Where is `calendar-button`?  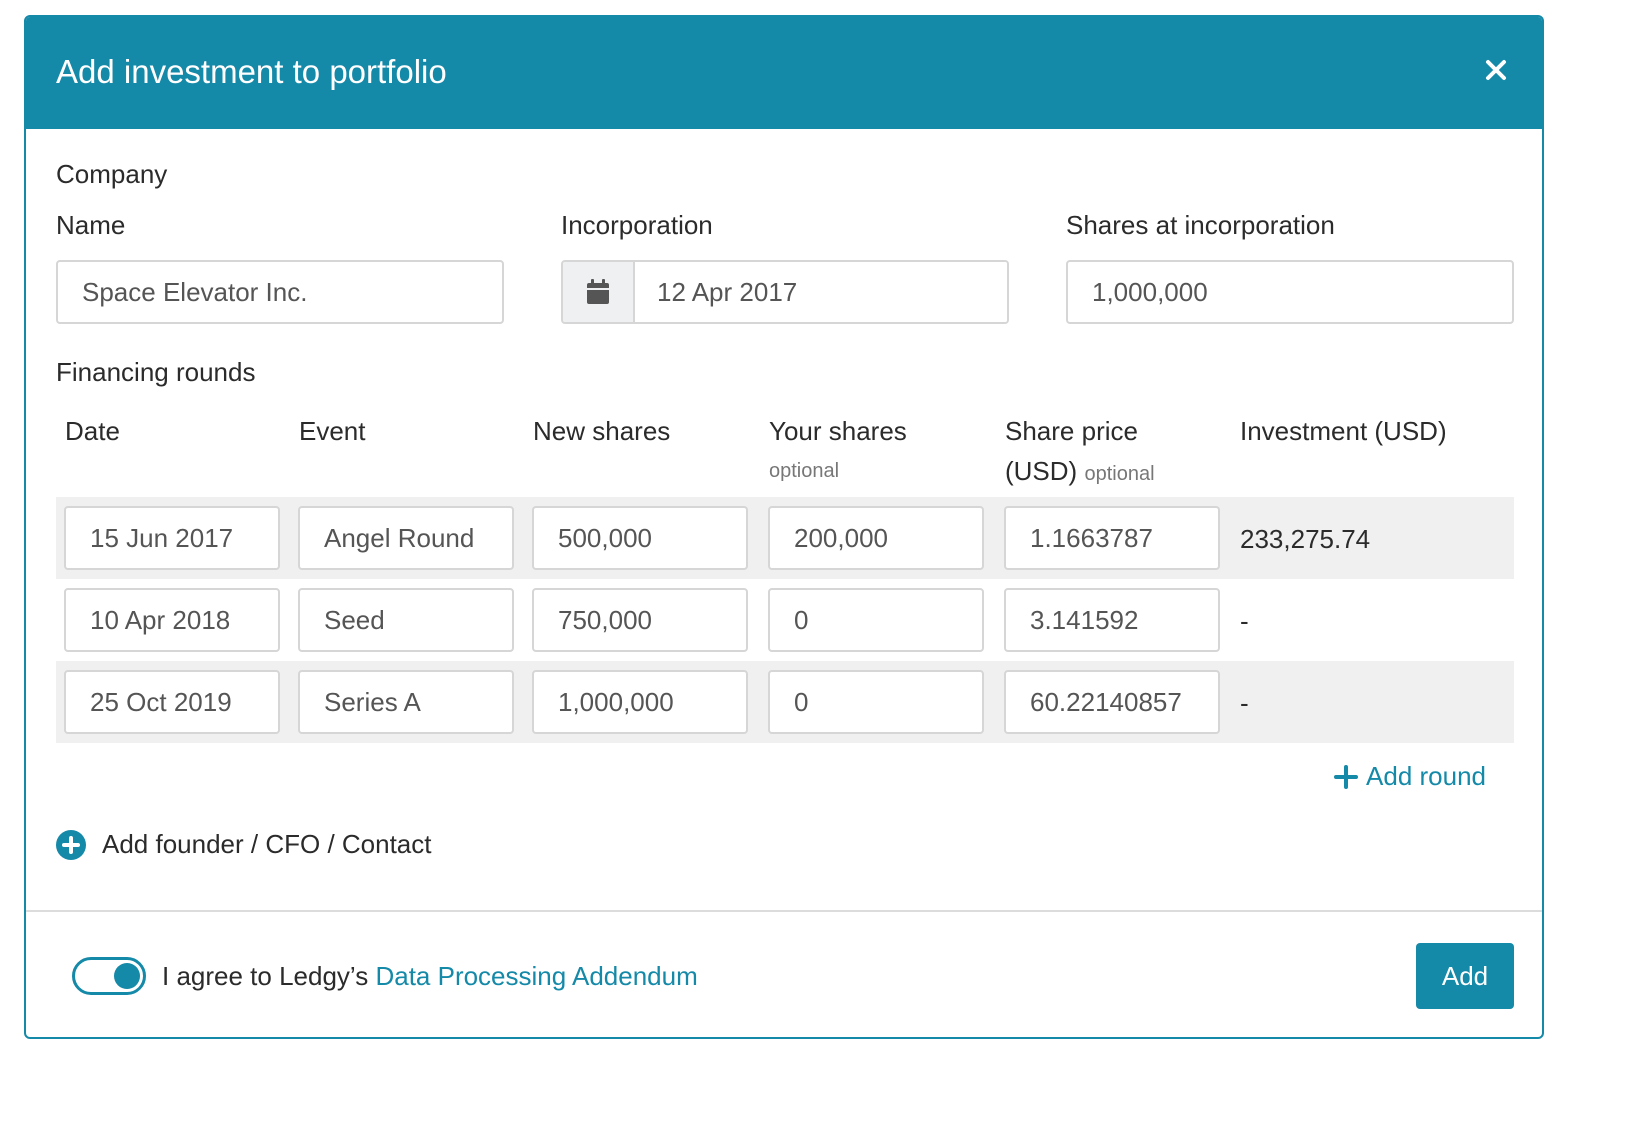 calendar-button is located at coordinates (599, 292).